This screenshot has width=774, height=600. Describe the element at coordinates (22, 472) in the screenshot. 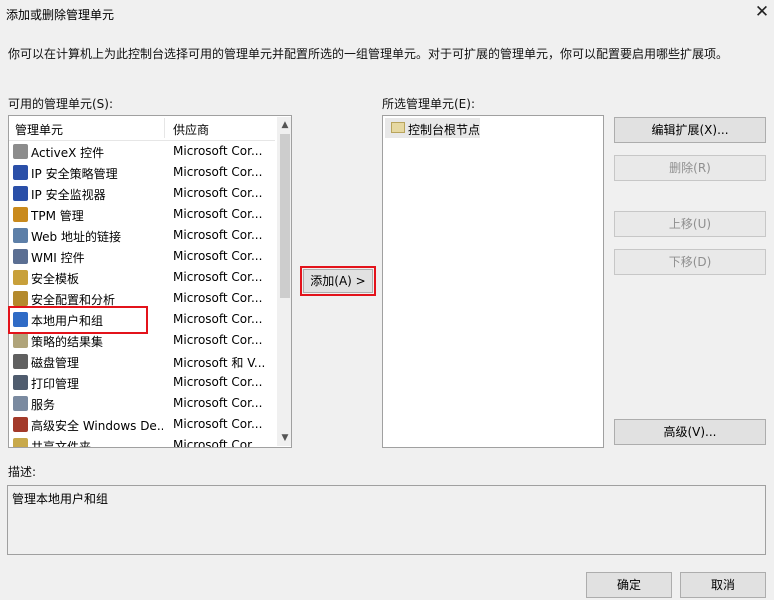

I see `description-label: 描述:` at that location.